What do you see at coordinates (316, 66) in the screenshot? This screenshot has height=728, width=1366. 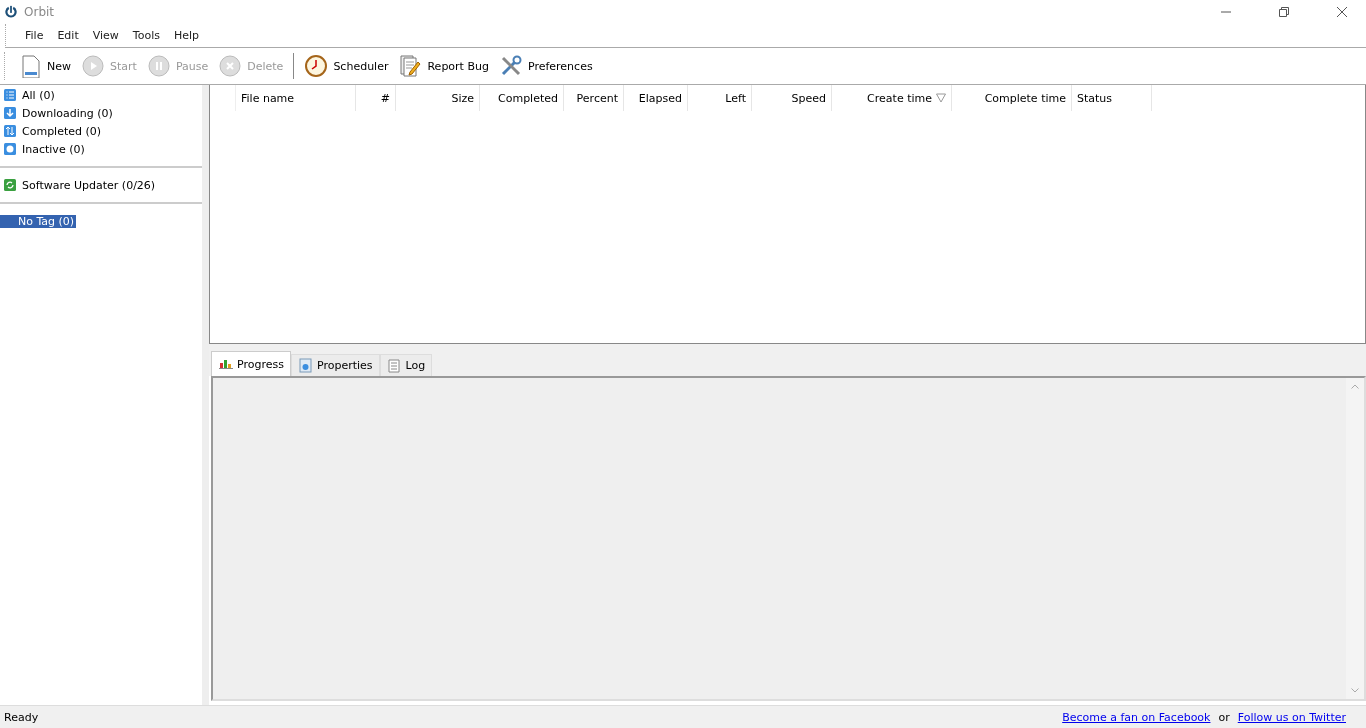 I see `clock-icon` at bounding box center [316, 66].